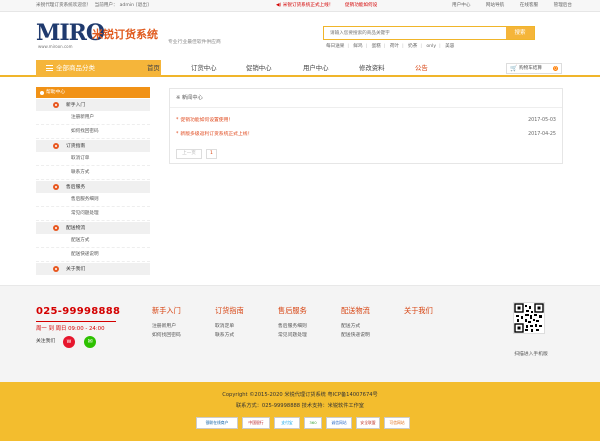  Describe the element at coordinates (69, 342) in the screenshot. I see `weibo-icon: w` at that location.